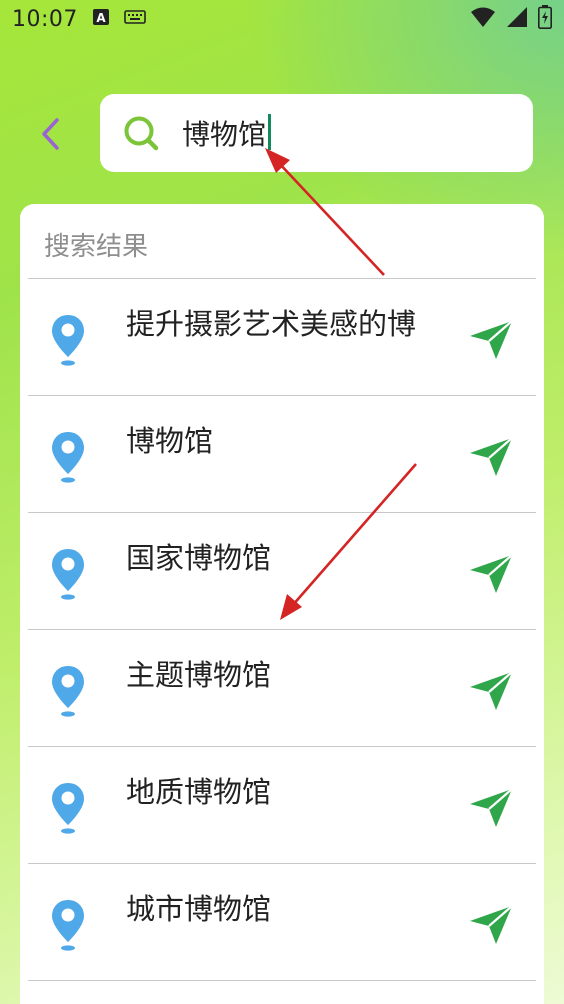  What do you see at coordinates (199, 675) in the screenshot?
I see `result-label: 主题博物馆` at bounding box center [199, 675].